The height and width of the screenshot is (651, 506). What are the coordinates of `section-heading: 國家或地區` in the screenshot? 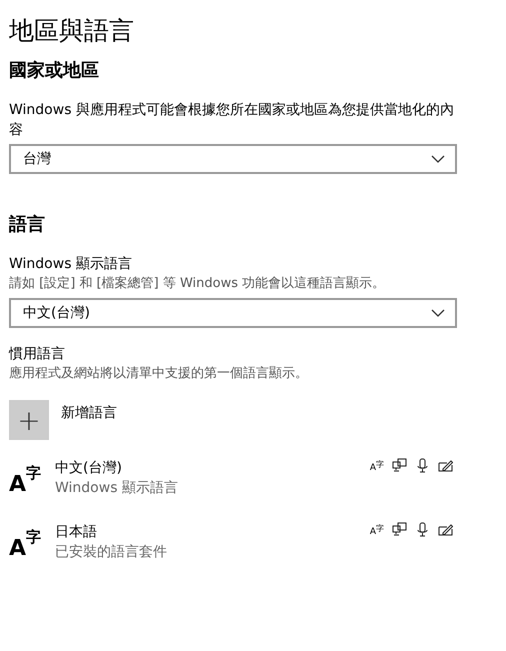 It's located at (54, 71).